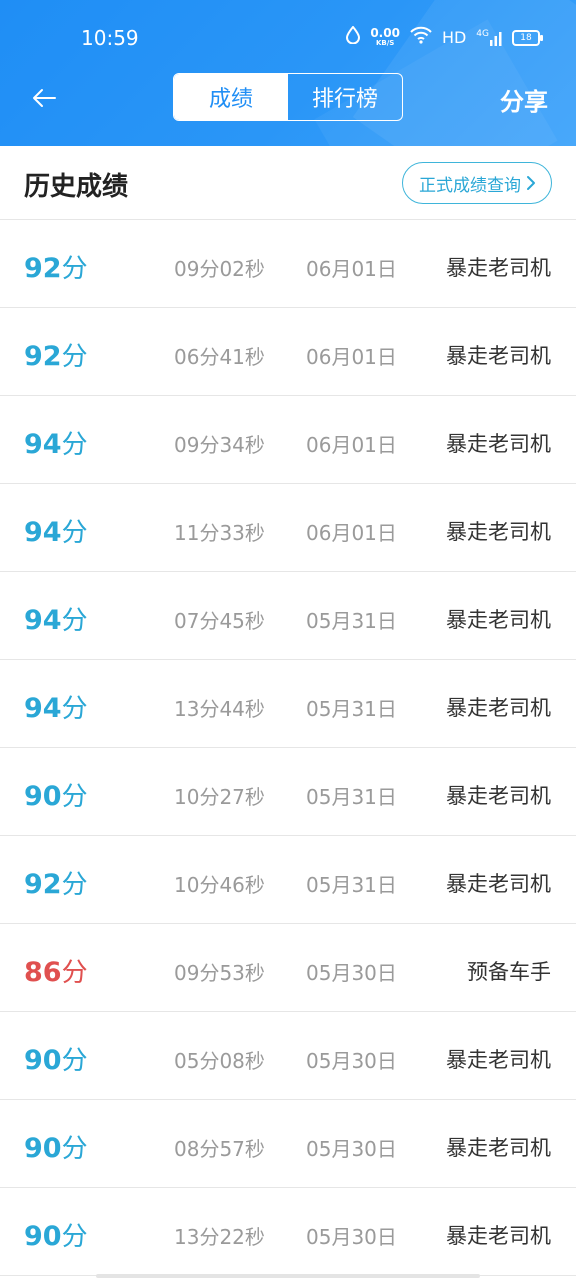 Image resolution: width=576 pixels, height=1280 pixels. What do you see at coordinates (385, 36) in the screenshot?
I see `net-speed: 0.00 KB/S` at bounding box center [385, 36].